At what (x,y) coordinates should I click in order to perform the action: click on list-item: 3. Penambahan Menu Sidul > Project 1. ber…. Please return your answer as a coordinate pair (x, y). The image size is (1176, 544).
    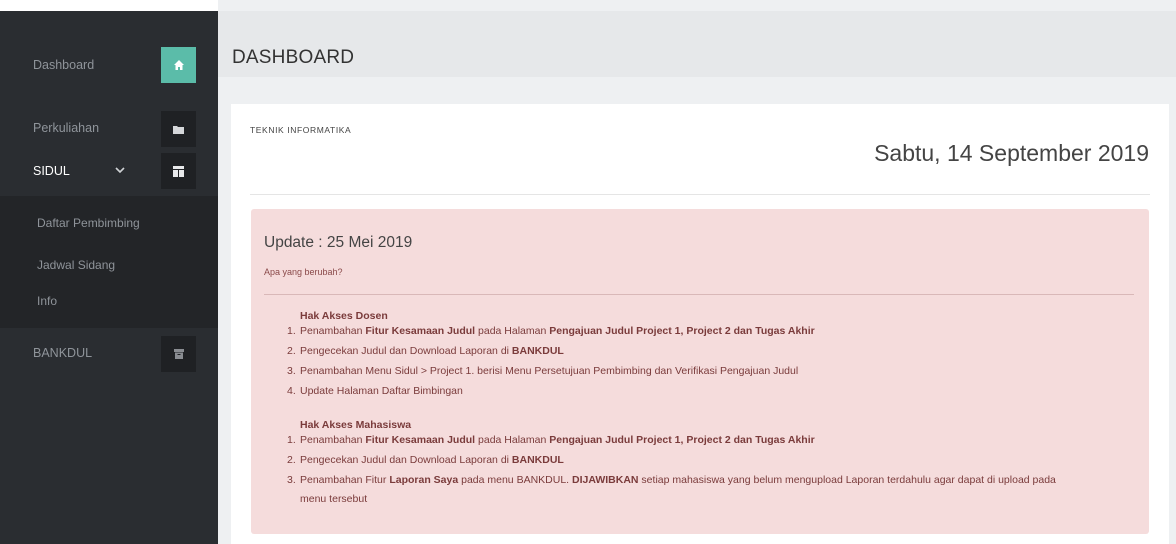
    Looking at the image, I should click on (543, 371).